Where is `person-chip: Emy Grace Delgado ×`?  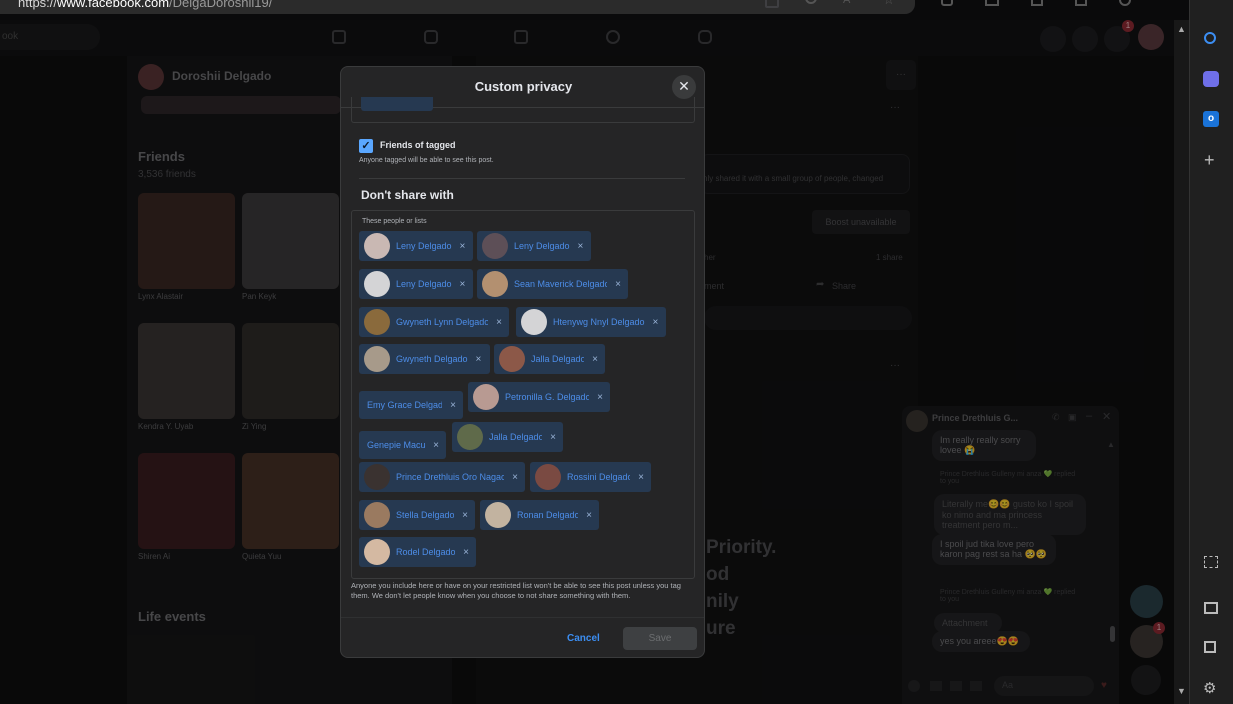 person-chip: Emy Grace Delgado × is located at coordinates (411, 405).